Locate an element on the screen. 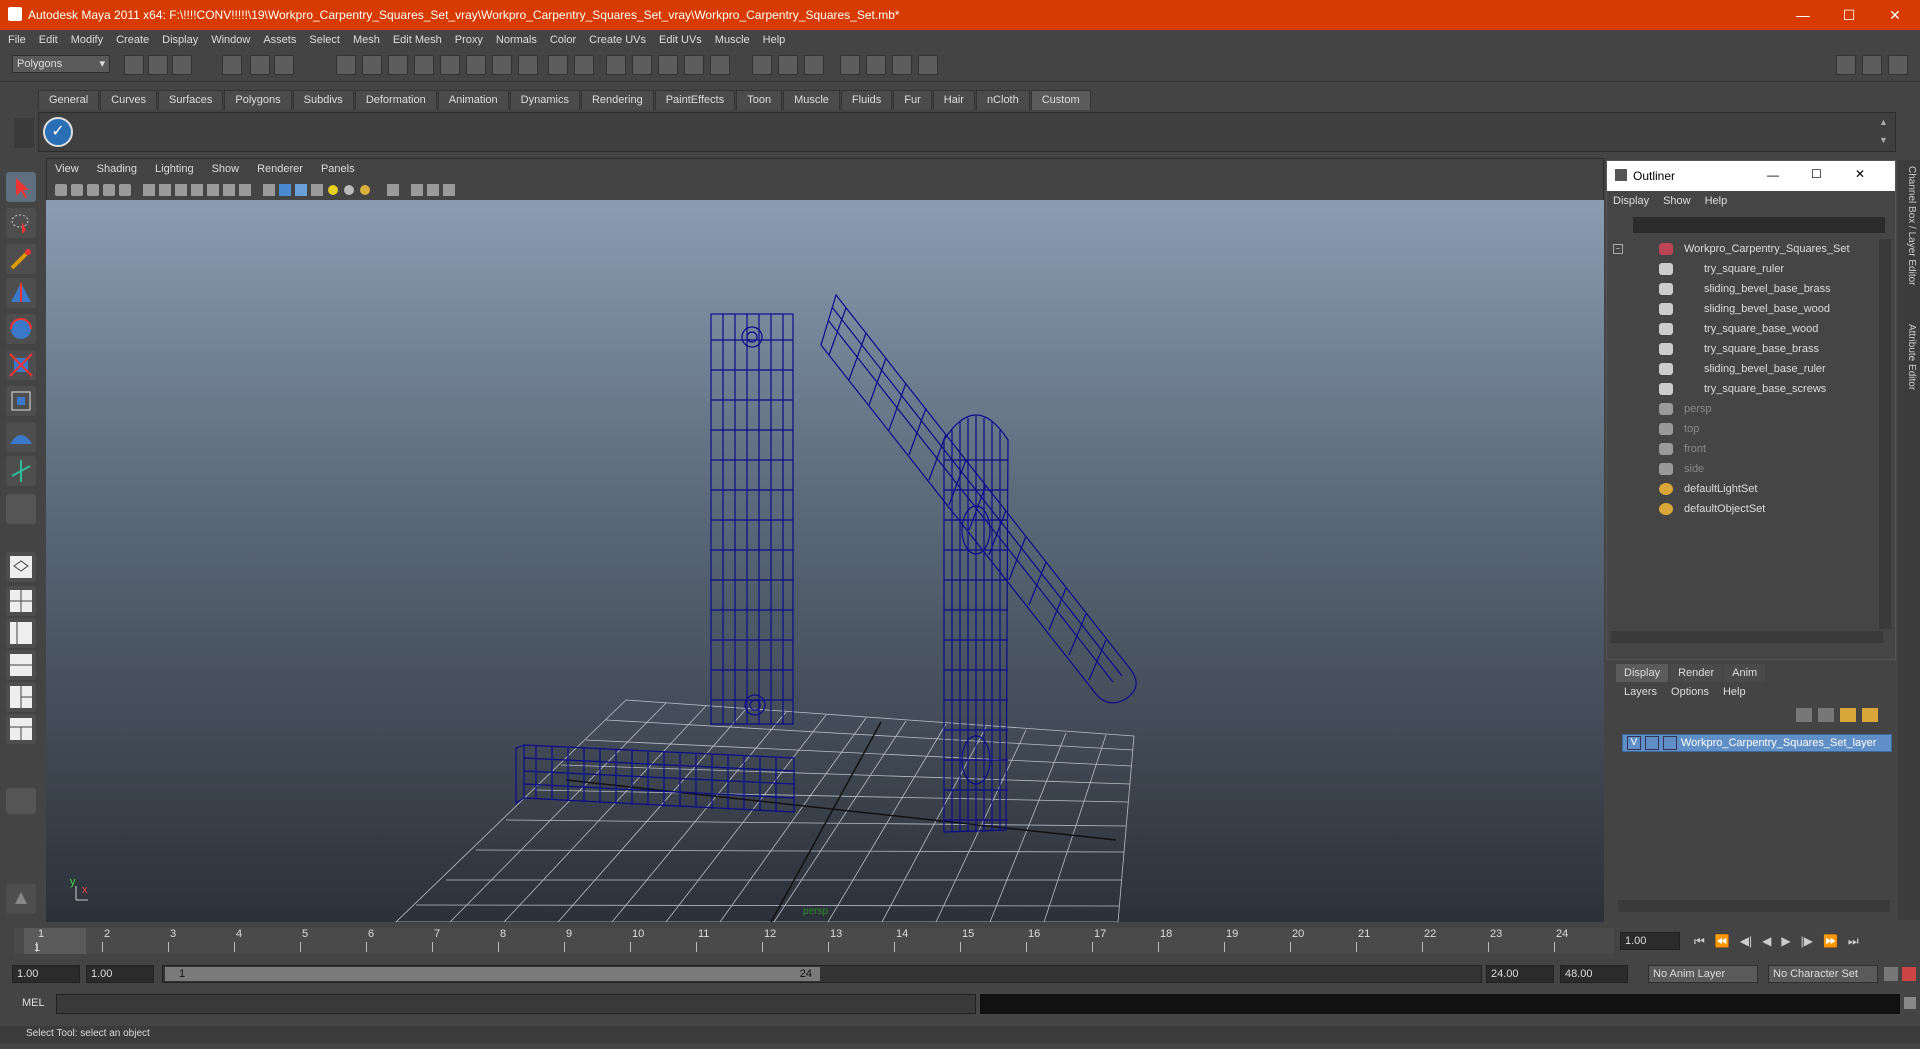  playback-end-field is located at coordinates (1520, 974).